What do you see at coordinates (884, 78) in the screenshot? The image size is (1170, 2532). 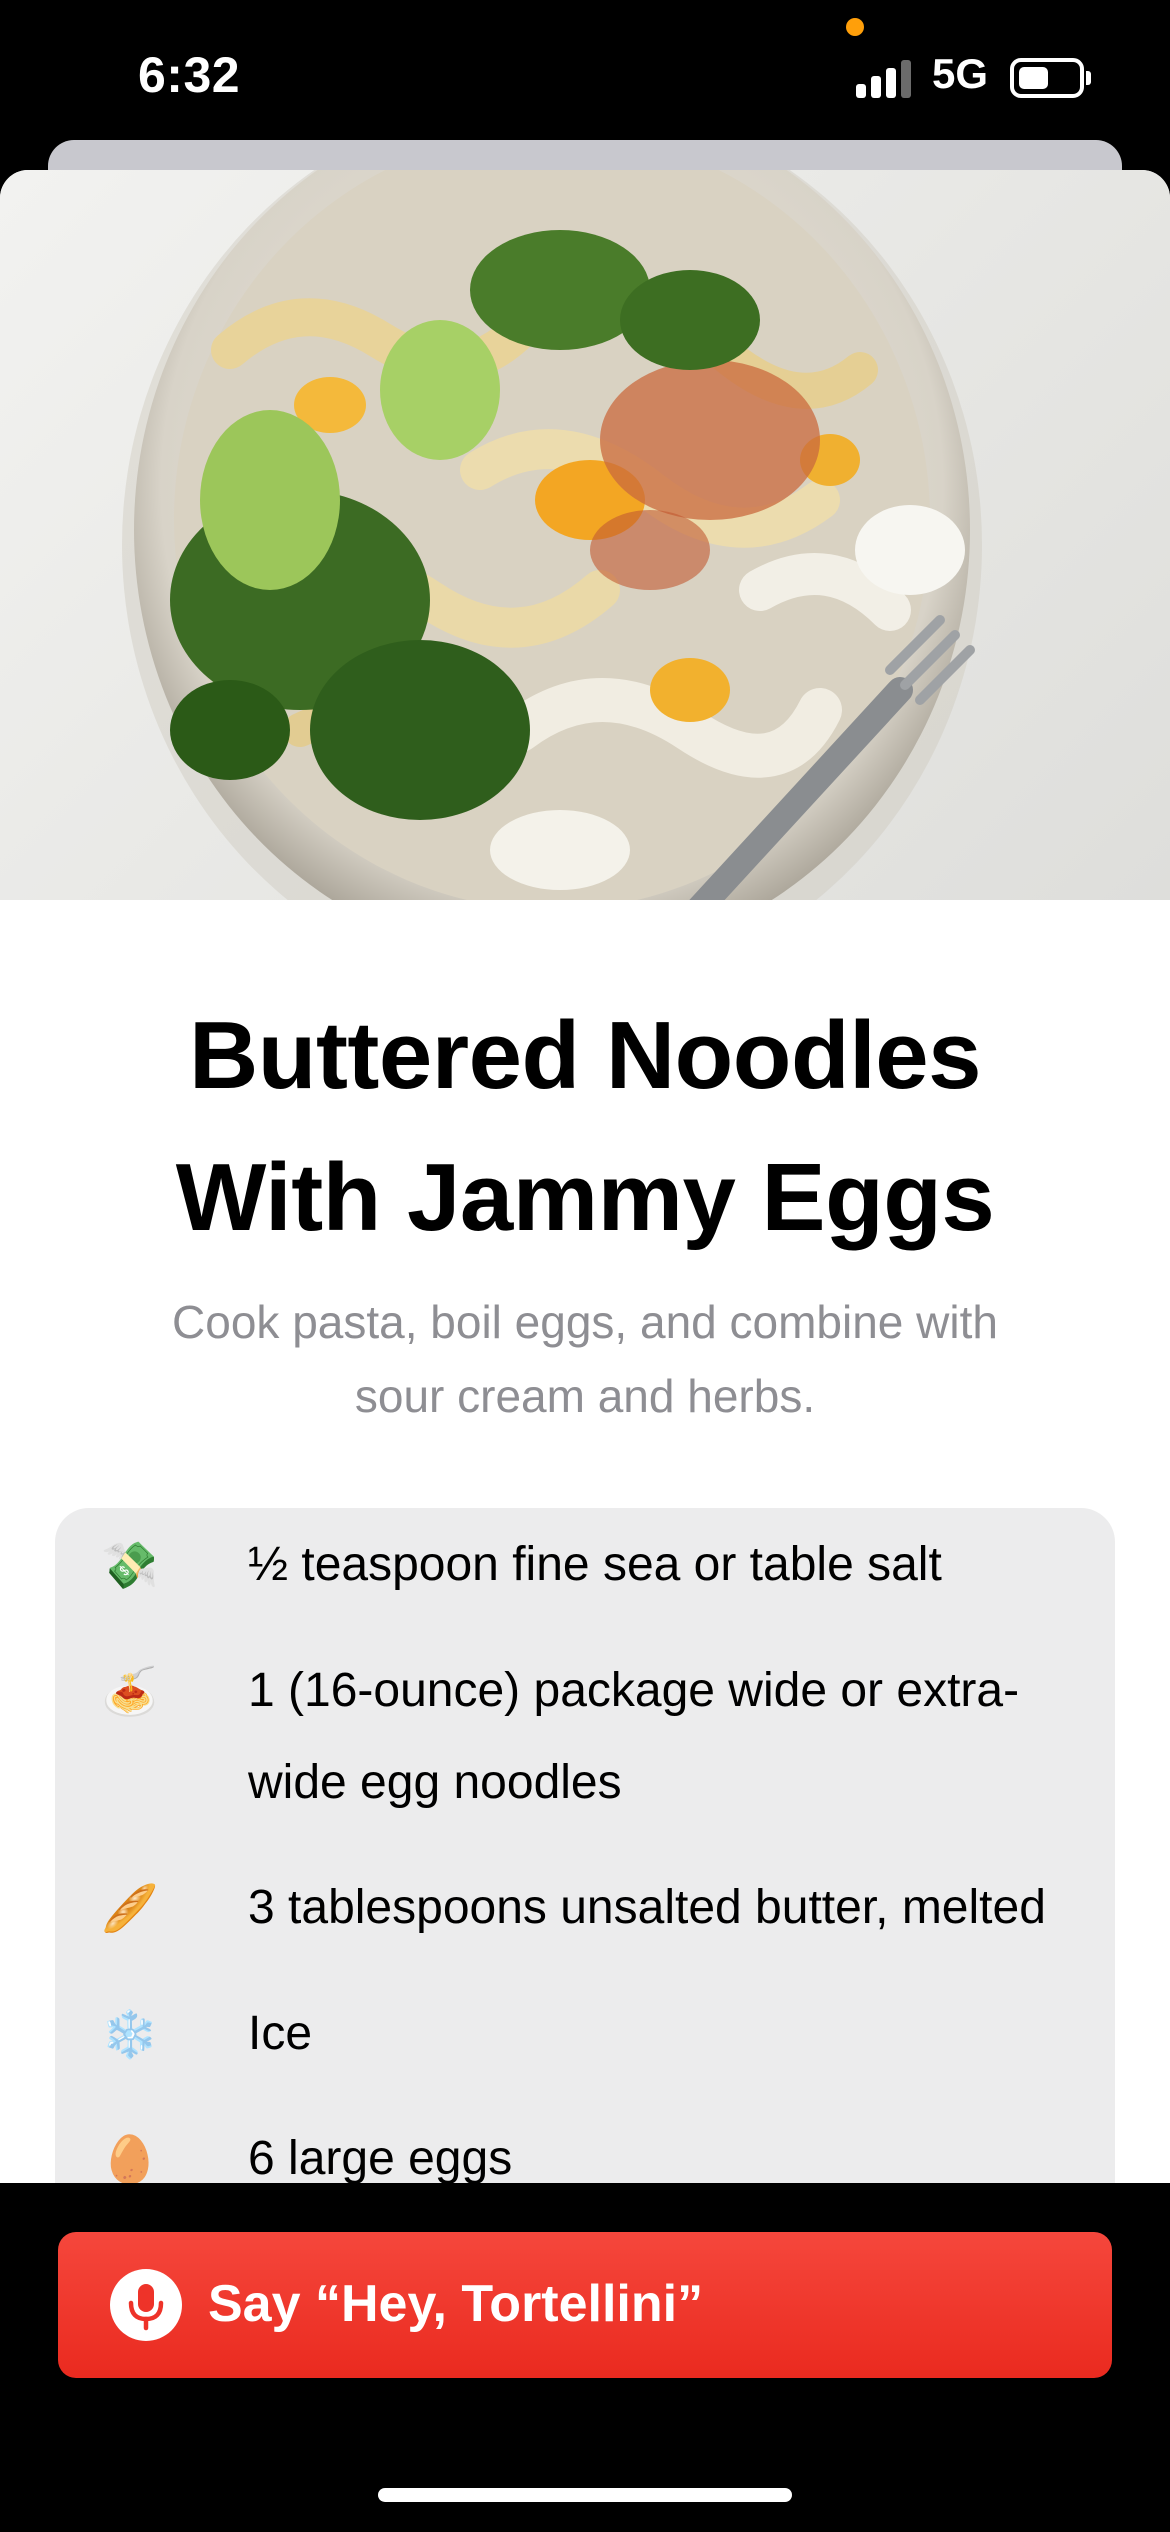 I see `cellular-signal-icon` at bounding box center [884, 78].